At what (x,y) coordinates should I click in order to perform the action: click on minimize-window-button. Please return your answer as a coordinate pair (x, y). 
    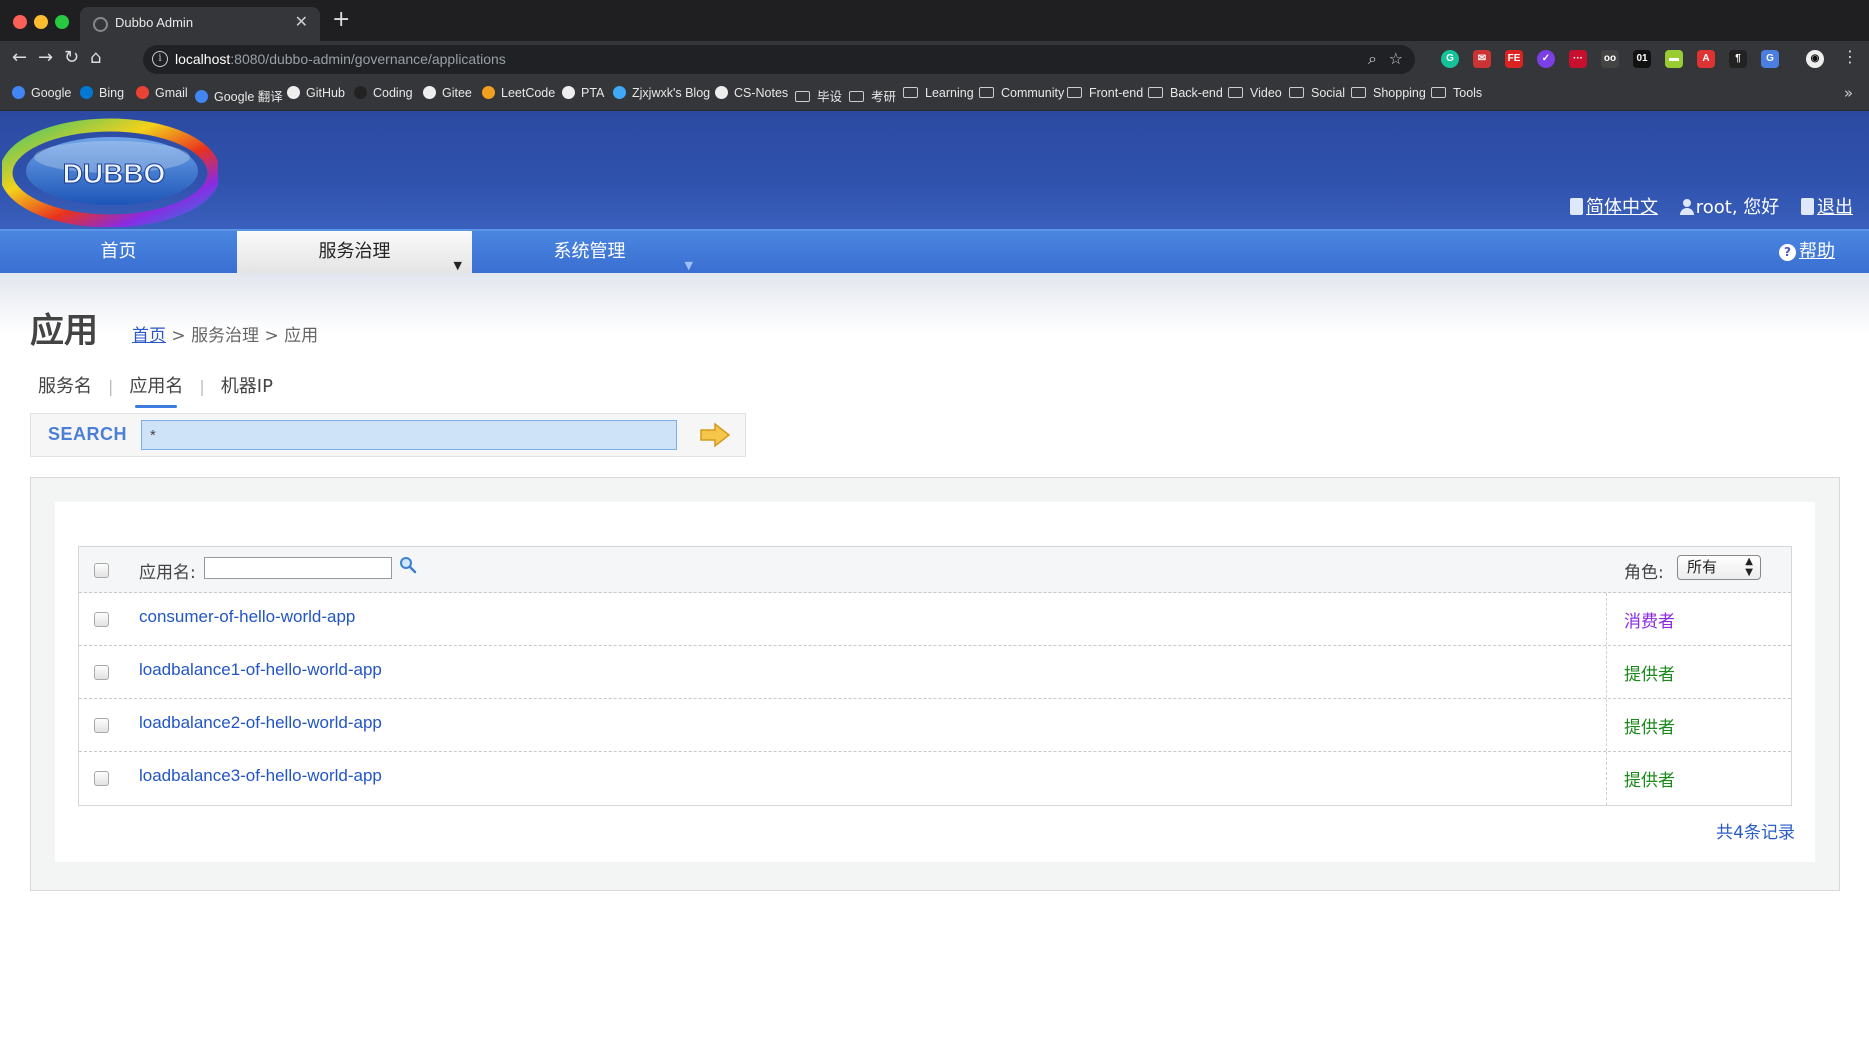
    Looking at the image, I should click on (41, 22).